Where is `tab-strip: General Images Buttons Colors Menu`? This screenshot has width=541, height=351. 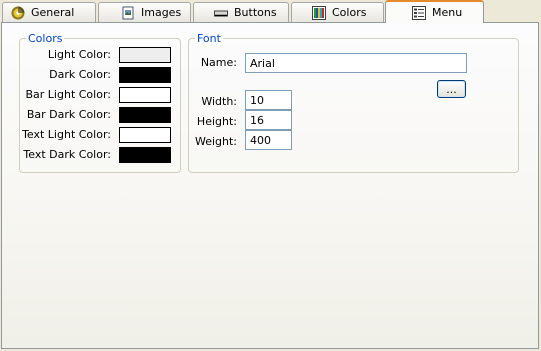 tab-strip: General Images Buttons Colors Menu is located at coordinates (270, 11).